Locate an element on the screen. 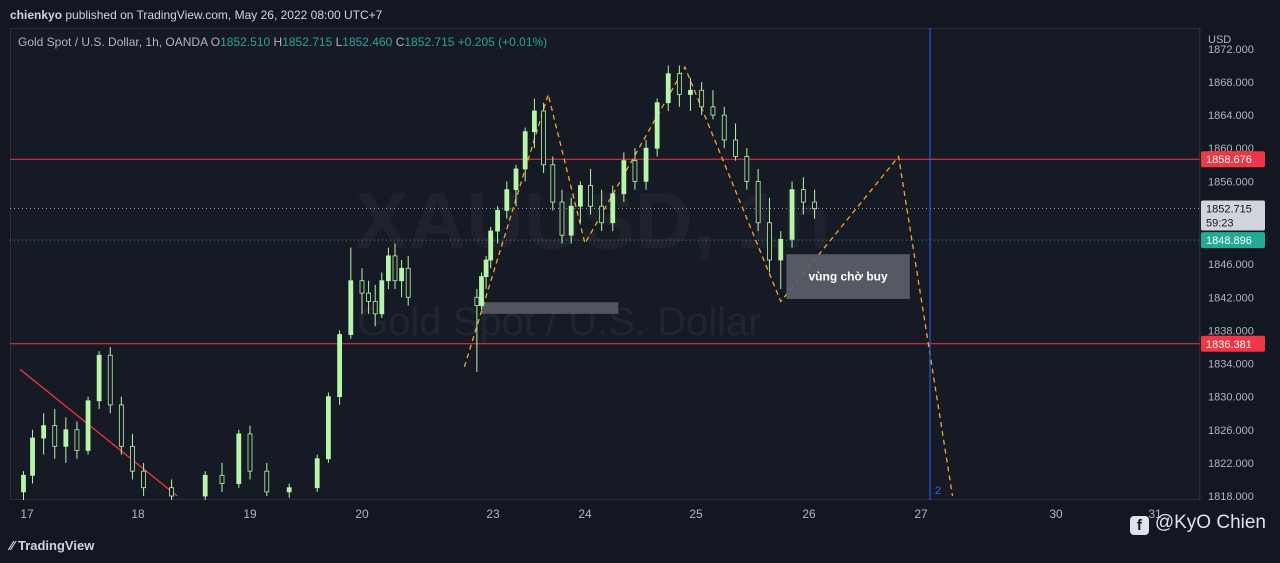  currency-label: USD is located at coordinates (1219, 40).